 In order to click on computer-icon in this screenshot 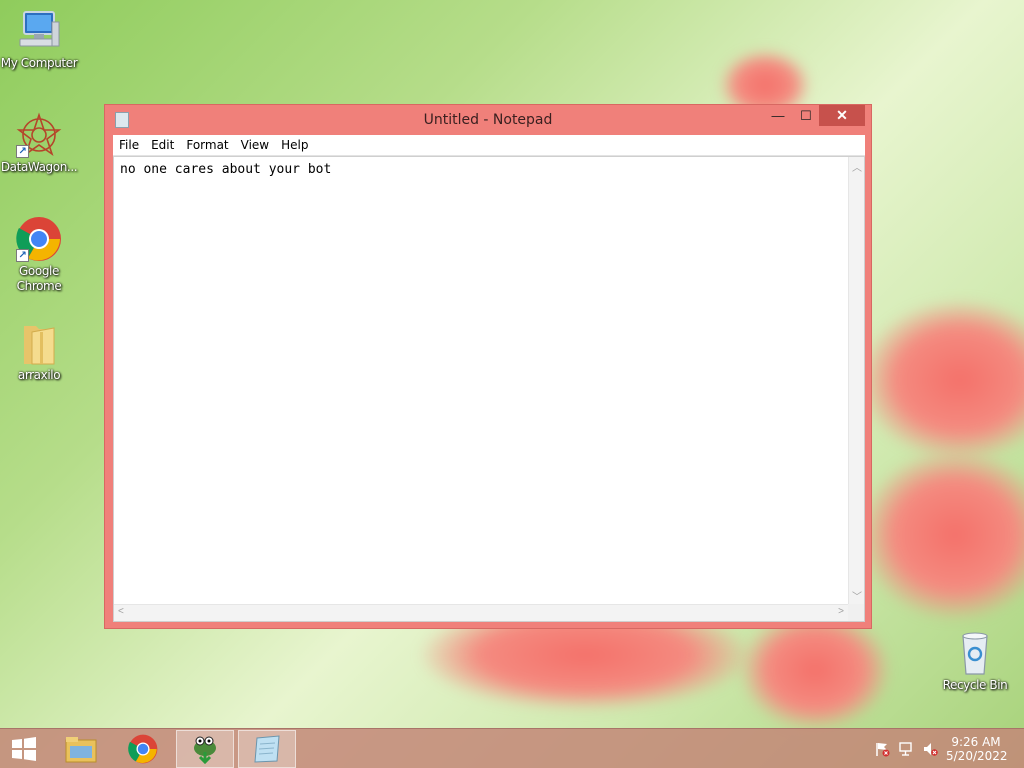, I will do `click(39, 31)`.